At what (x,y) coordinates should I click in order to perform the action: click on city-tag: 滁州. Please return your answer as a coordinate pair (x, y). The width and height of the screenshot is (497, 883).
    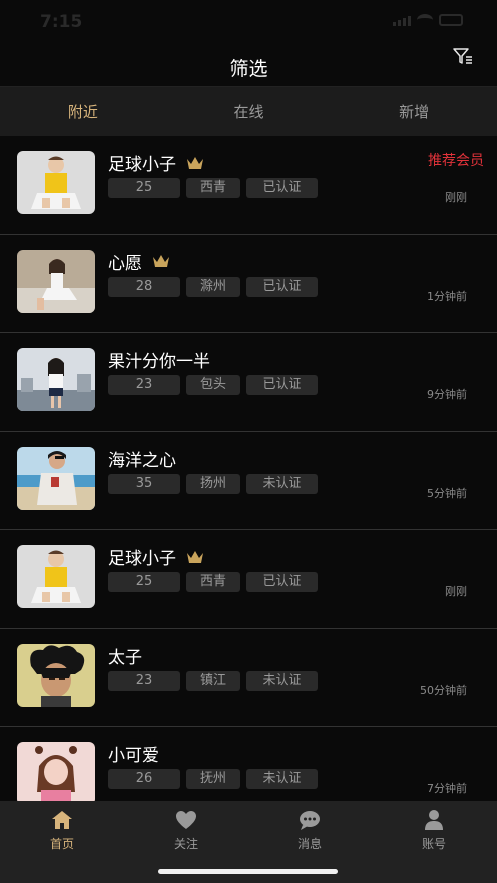
    Looking at the image, I should click on (213, 286).